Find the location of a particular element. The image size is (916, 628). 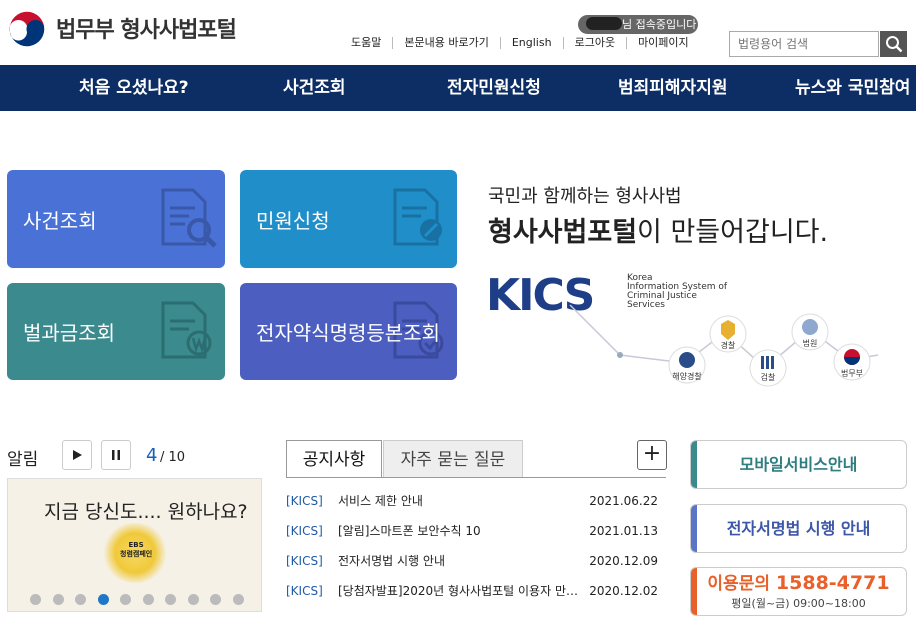

term-search-input is located at coordinates (804, 44).